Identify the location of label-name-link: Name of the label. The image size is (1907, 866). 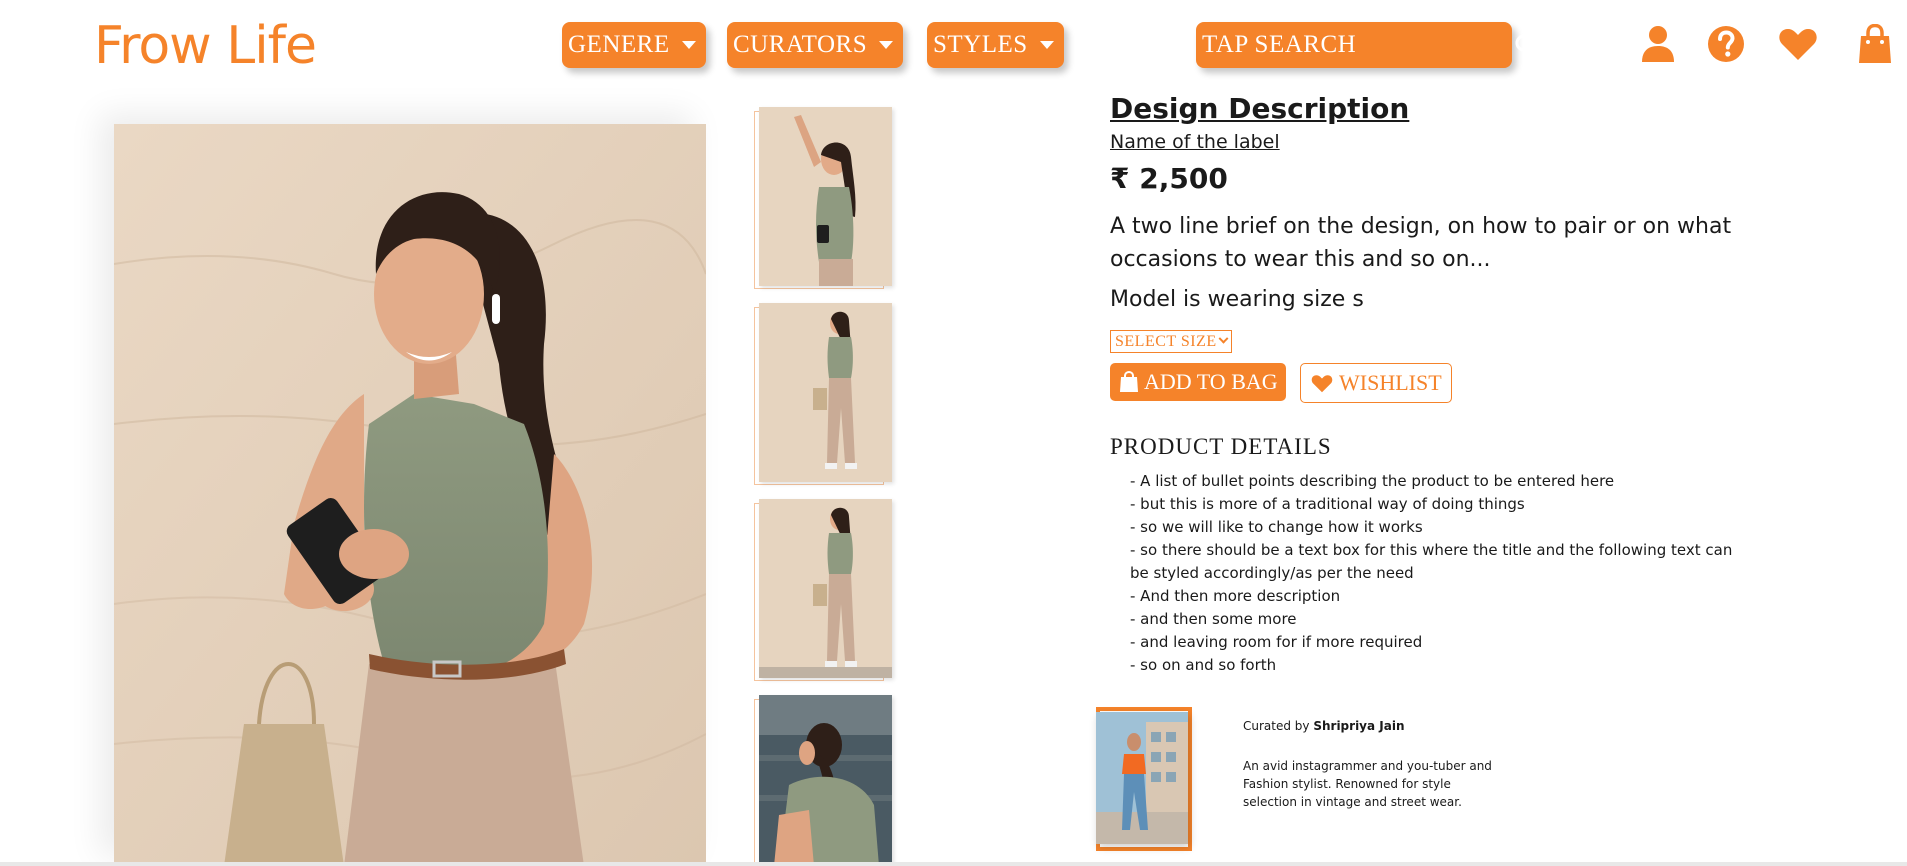
(1195, 142).